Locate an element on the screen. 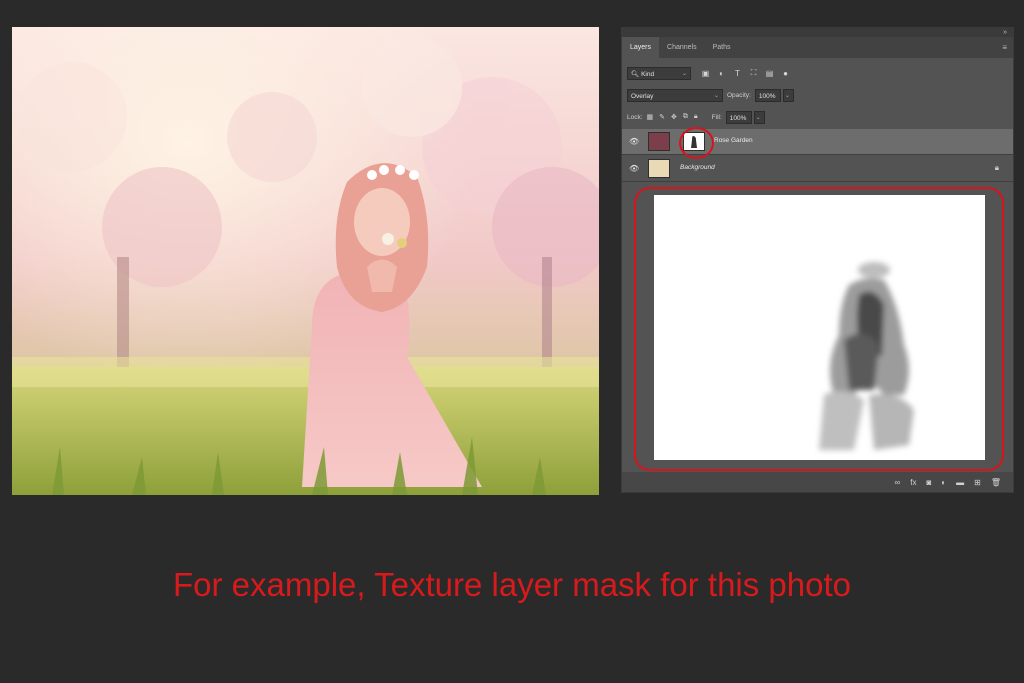 This screenshot has width=1024, height=683. tab-layers: Layers is located at coordinates (641, 47).